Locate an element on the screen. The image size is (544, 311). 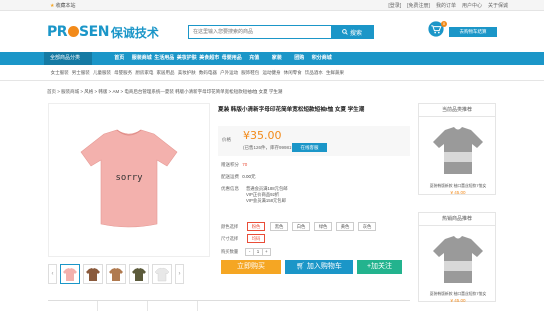
subnav-item: 数码电器 is located at coordinates (207, 73).